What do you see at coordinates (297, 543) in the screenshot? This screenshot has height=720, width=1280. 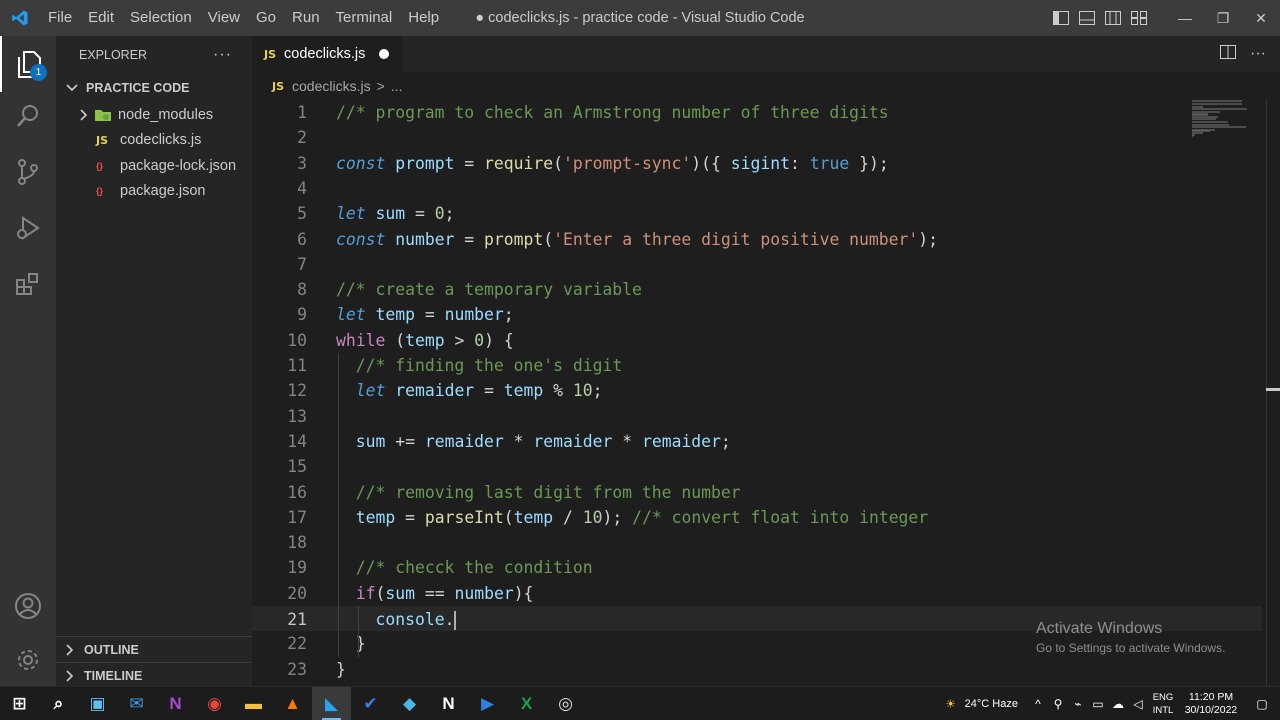 I see `line-number: 18` at bounding box center [297, 543].